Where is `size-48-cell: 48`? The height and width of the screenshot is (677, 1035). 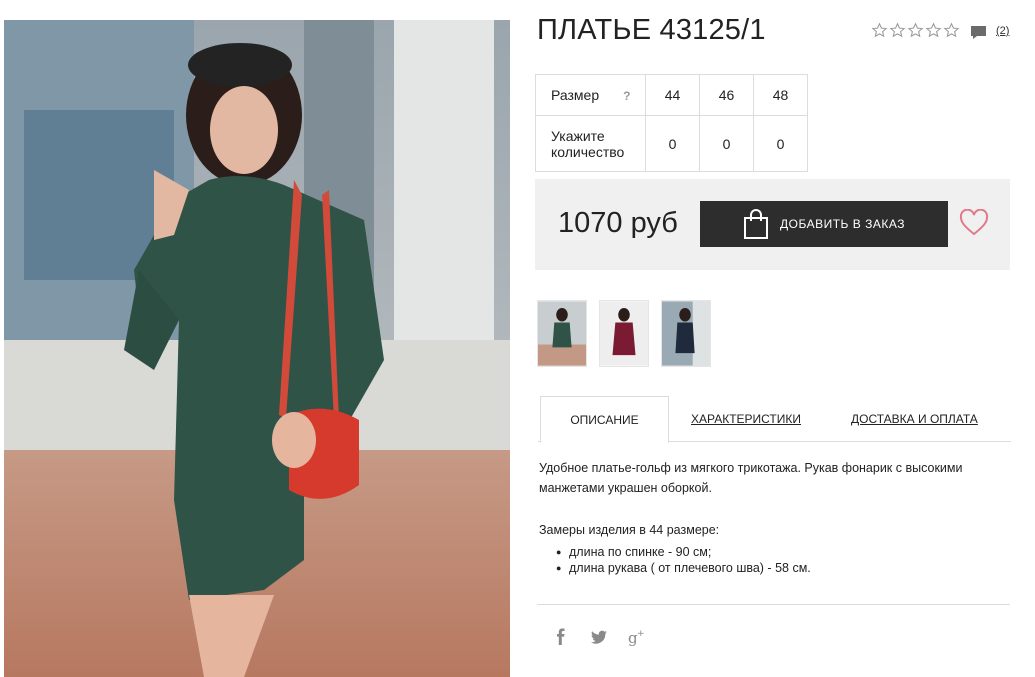
size-48-cell: 48 is located at coordinates (780, 95).